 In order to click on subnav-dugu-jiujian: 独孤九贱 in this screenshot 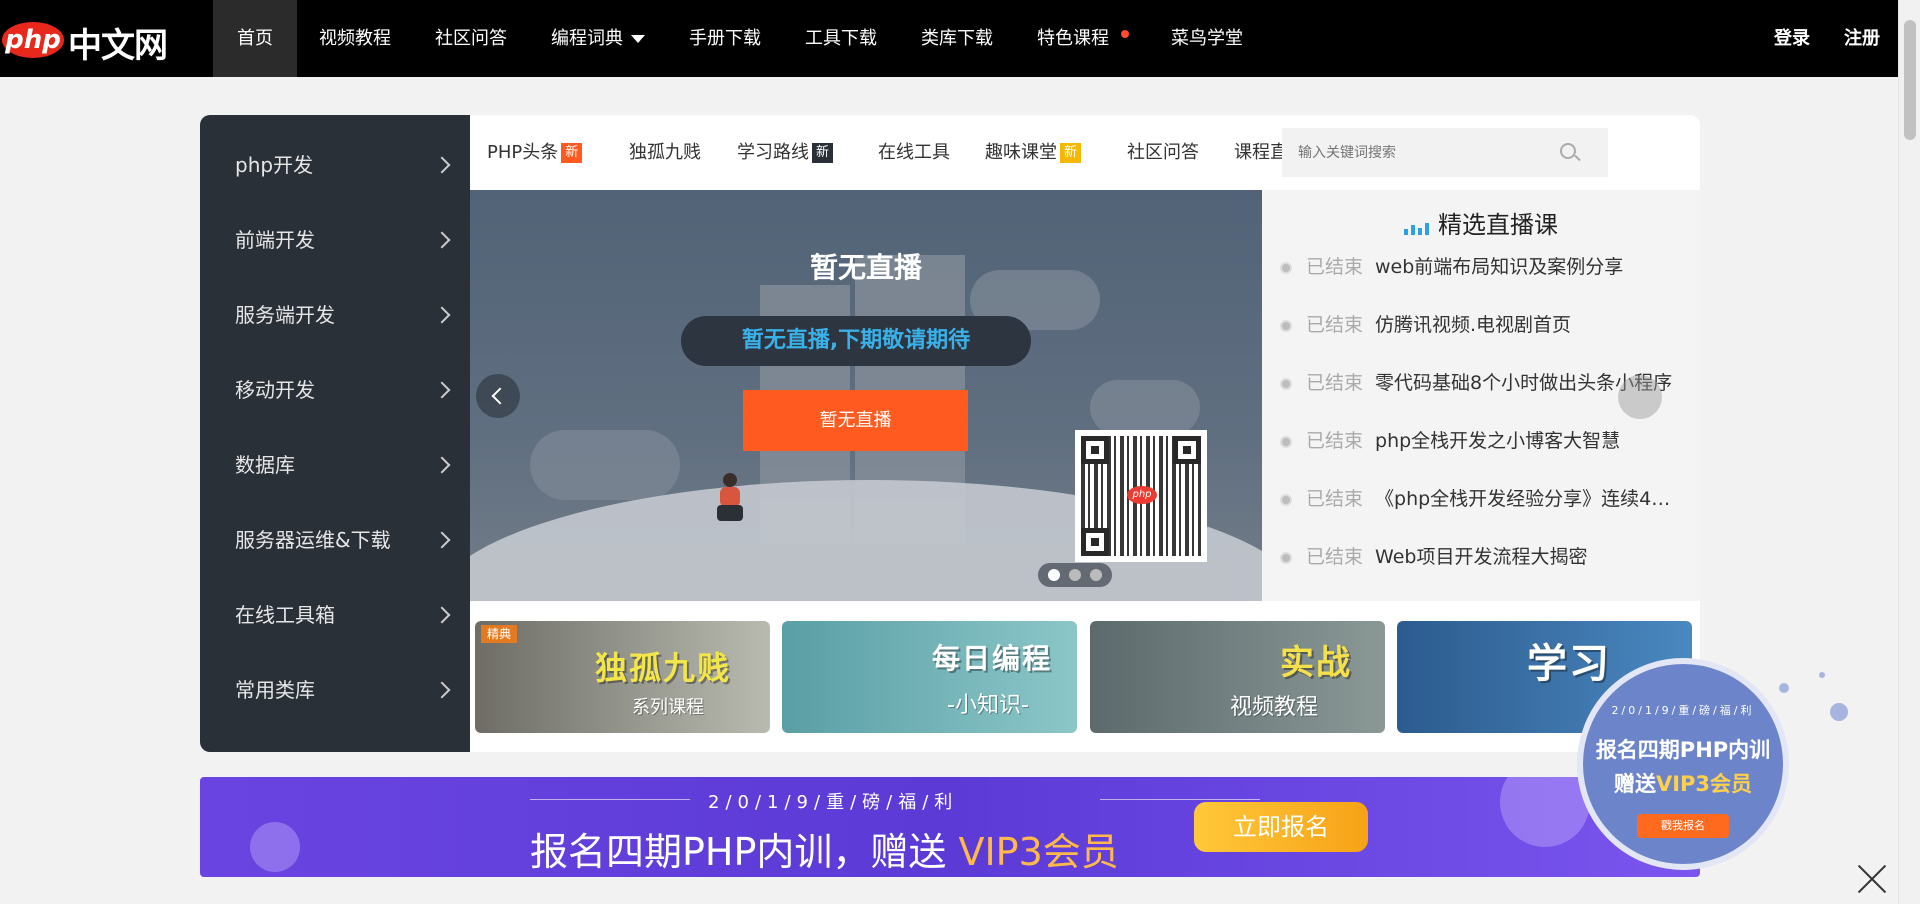, I will do `click(665, 152)`.